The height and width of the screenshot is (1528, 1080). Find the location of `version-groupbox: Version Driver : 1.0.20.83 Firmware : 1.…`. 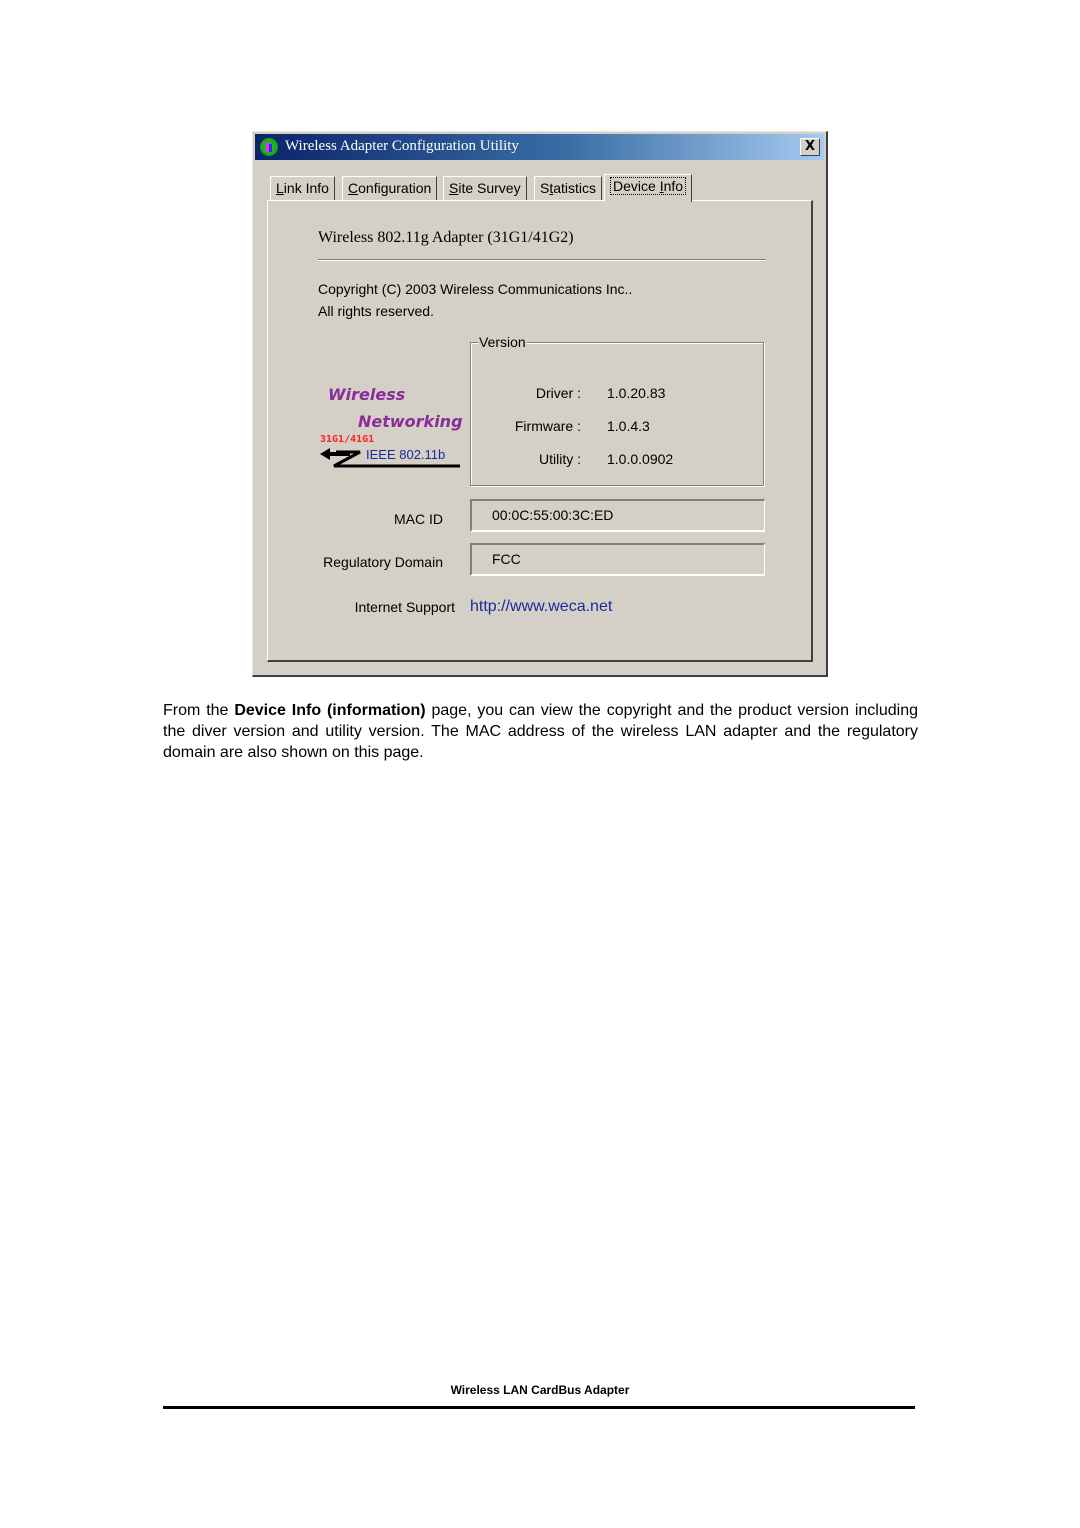

version-groupbox: Version Driver : 1.0.20.83 Firmware : 1.… is located at coordinates (617, 410).